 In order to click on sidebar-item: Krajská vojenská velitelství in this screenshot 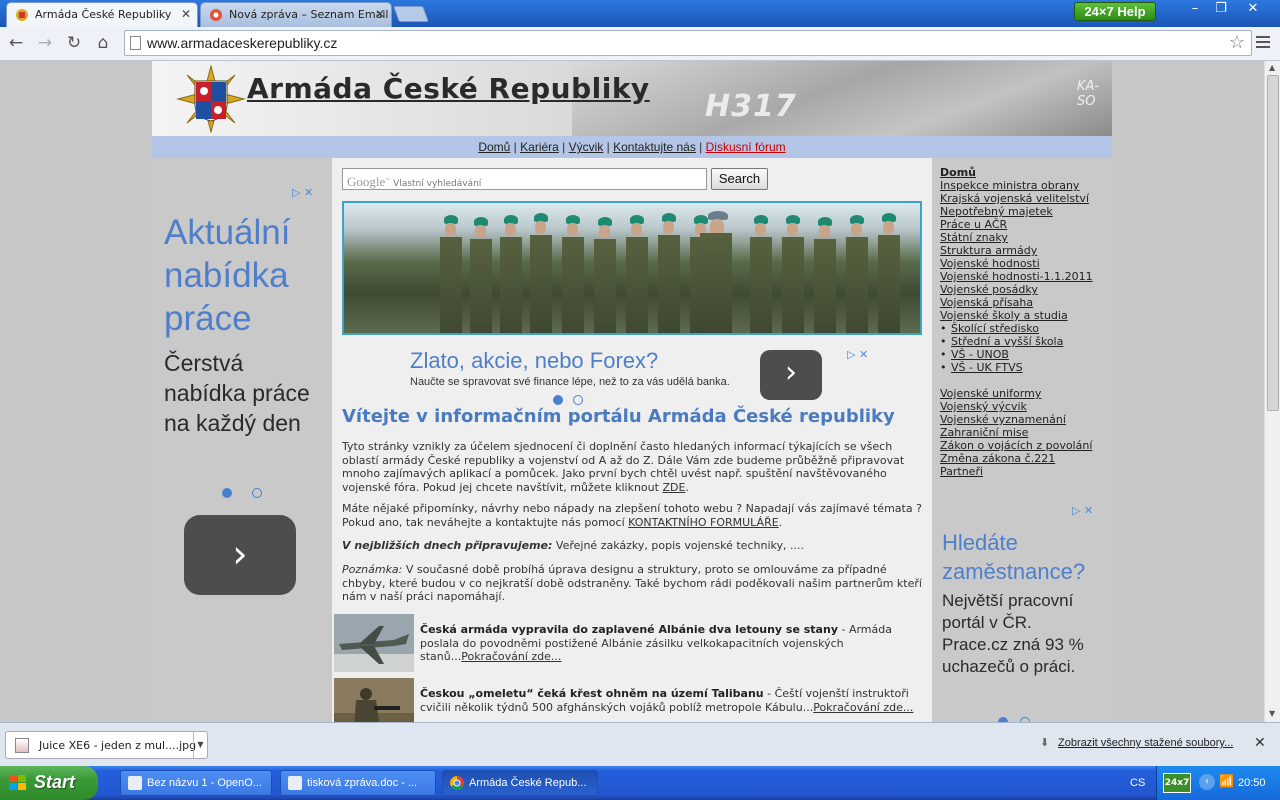, I will do `click(1025, 198)`.